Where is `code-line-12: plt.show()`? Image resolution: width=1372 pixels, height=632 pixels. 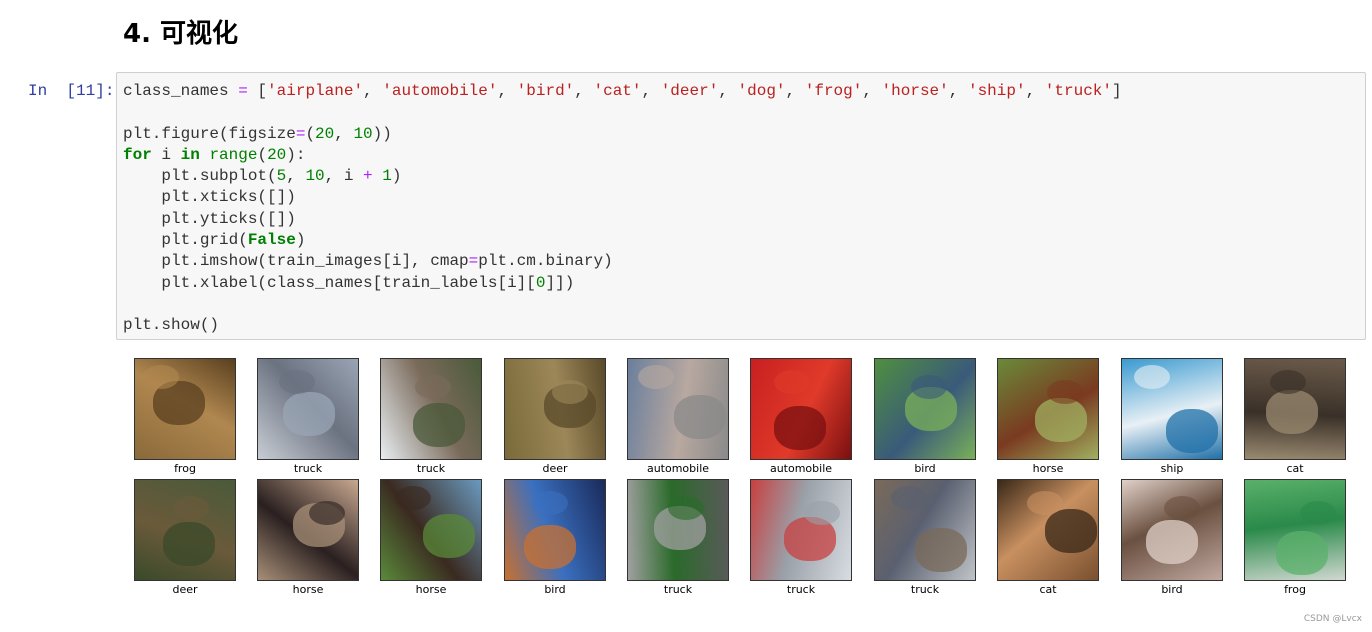 code-line-12: plt.show() is located at coordinates (171, 325).